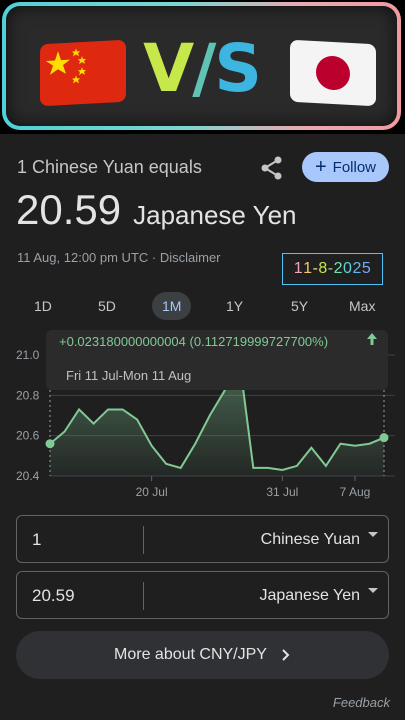 Image resolution: width=405 pixels, height=720 pixels. I want to click on y-tick-label: 20.4, so click(28, 476).